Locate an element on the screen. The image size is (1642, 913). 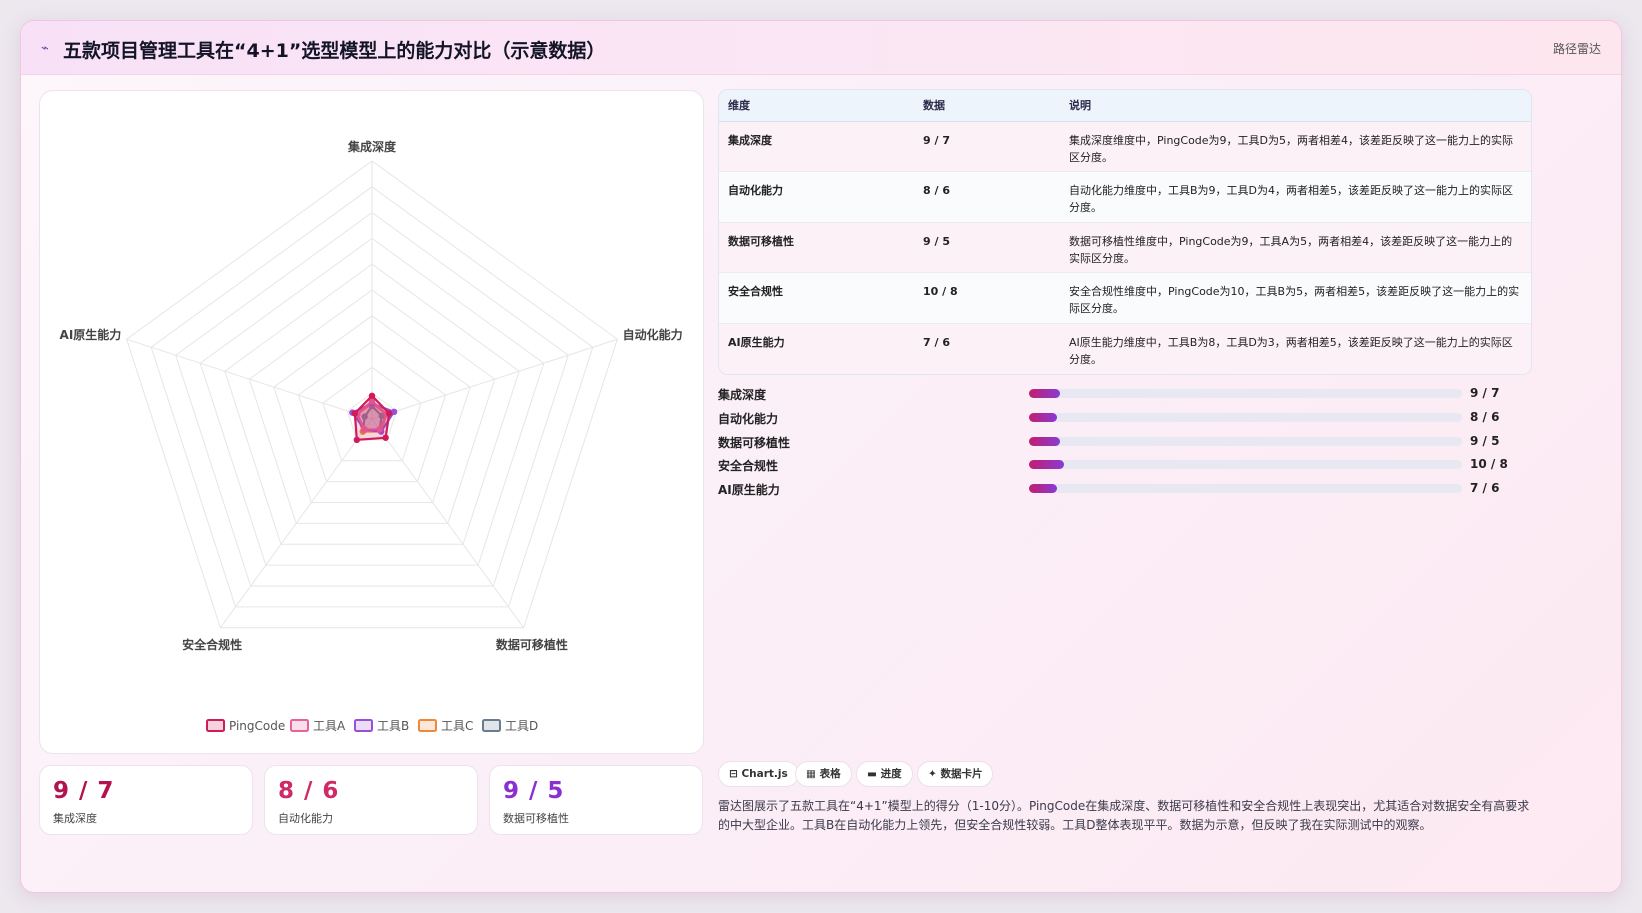
legend-label: 工具B is located at coordinates (393, 726).